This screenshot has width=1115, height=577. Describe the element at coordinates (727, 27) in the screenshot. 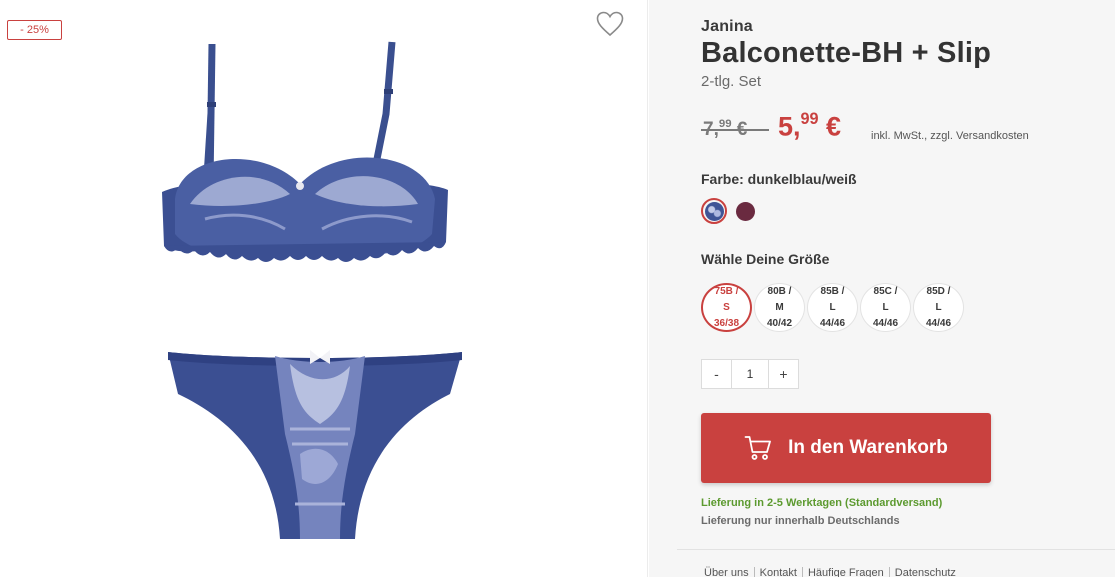

I see `brand-name: Janina` at that location.